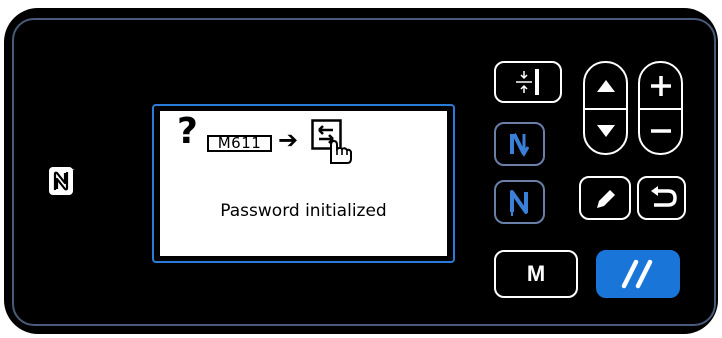 This screenshot has width=722, height=338. I want to click on down-button, so click(605, 130).